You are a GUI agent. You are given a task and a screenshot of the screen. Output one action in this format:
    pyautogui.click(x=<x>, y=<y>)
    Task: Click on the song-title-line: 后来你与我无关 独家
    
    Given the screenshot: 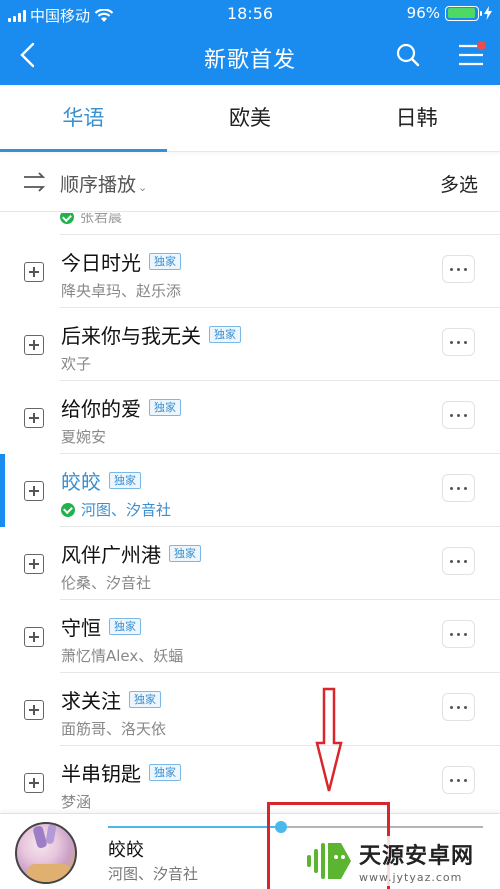 What is the action you would take?
    pyautogui.click(x=151, y=334)
    